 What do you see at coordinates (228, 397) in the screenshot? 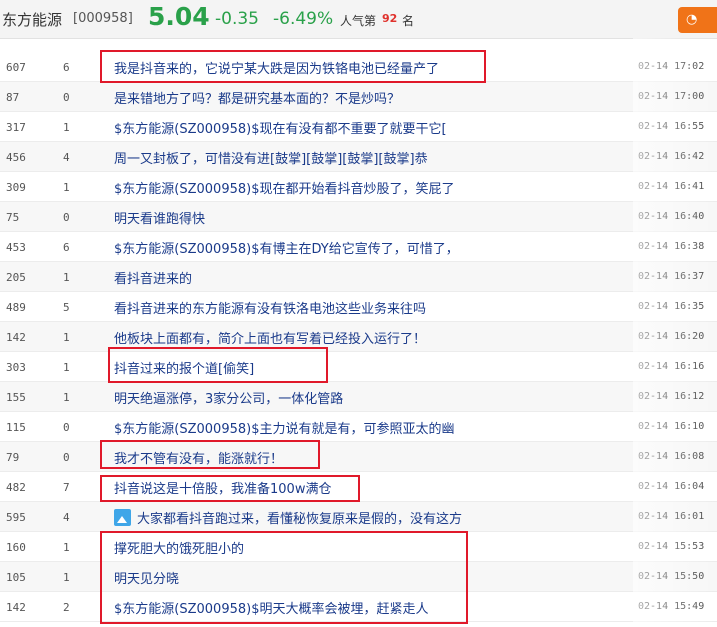
I see `post-title-link: 明天绝逼涨停，3家分公司，一体化管路` at bounding box center [228, 397].